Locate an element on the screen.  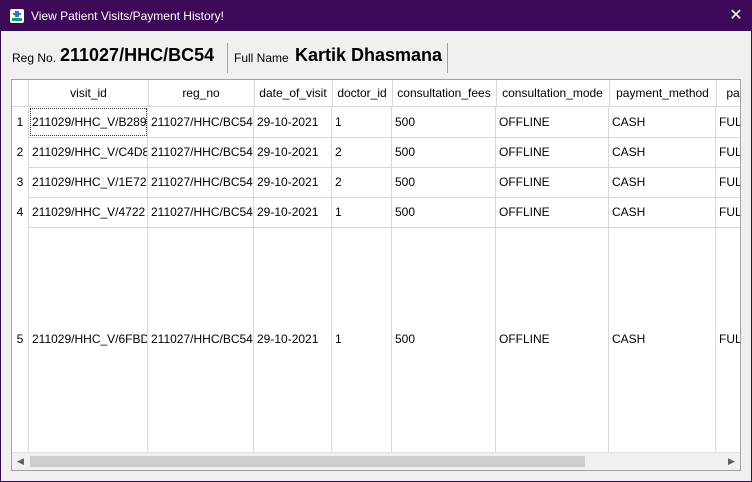
row-number: 5 is located at coordinates (20, 339).